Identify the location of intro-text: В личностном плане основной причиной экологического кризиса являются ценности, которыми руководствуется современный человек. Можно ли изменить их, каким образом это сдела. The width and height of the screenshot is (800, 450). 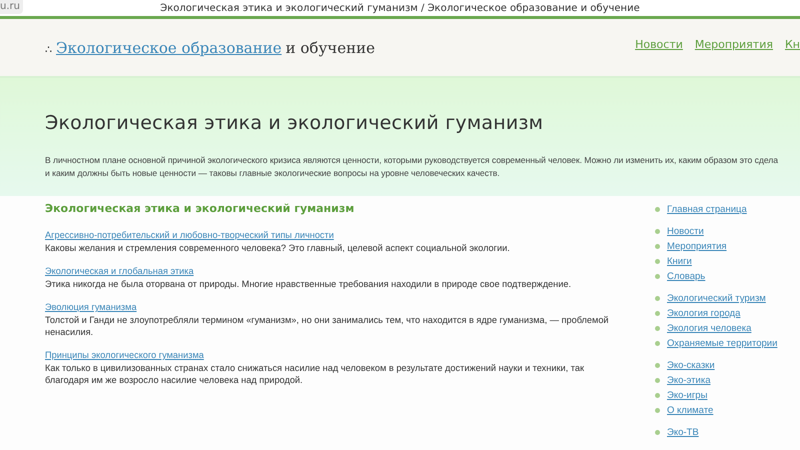
(412, 160).